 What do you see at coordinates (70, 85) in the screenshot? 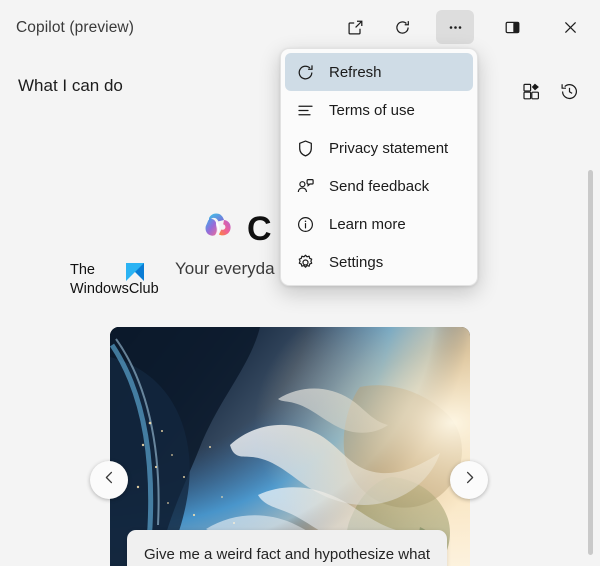
I see `page-title: What I can do` at bounding box center [70, 85].